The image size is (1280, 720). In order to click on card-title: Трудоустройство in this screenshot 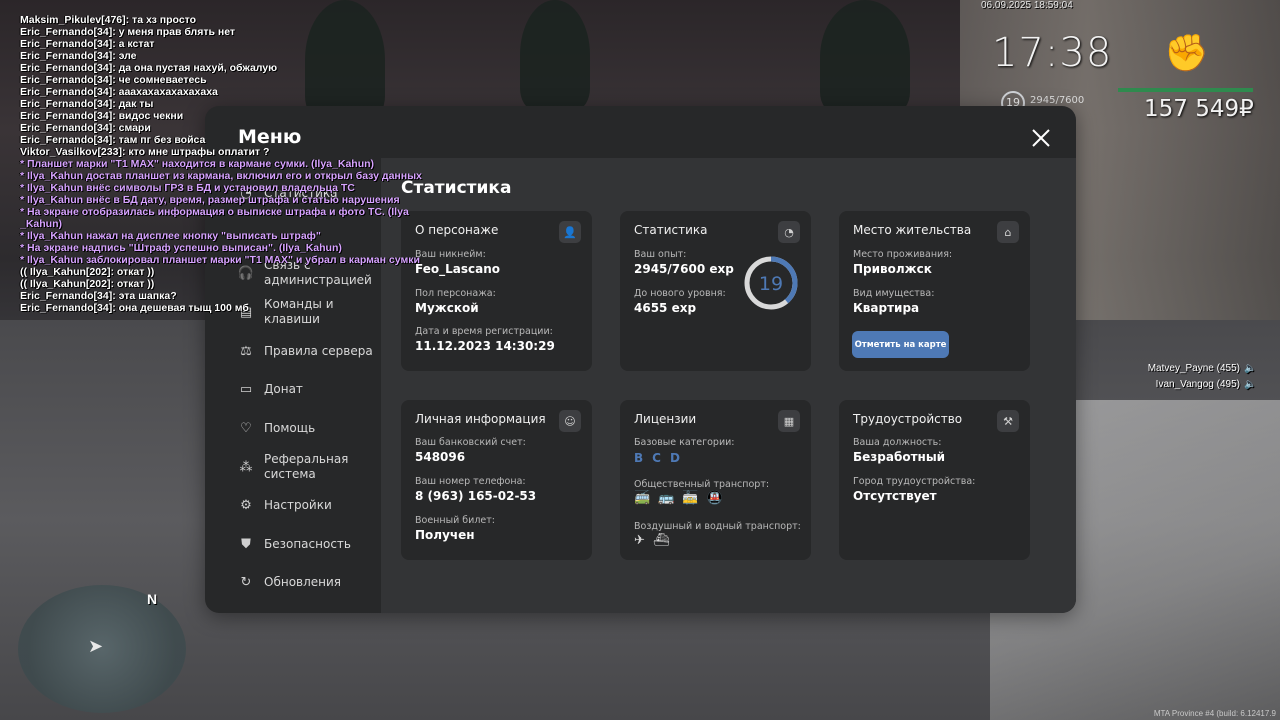, I will do `click(908, 419)`.